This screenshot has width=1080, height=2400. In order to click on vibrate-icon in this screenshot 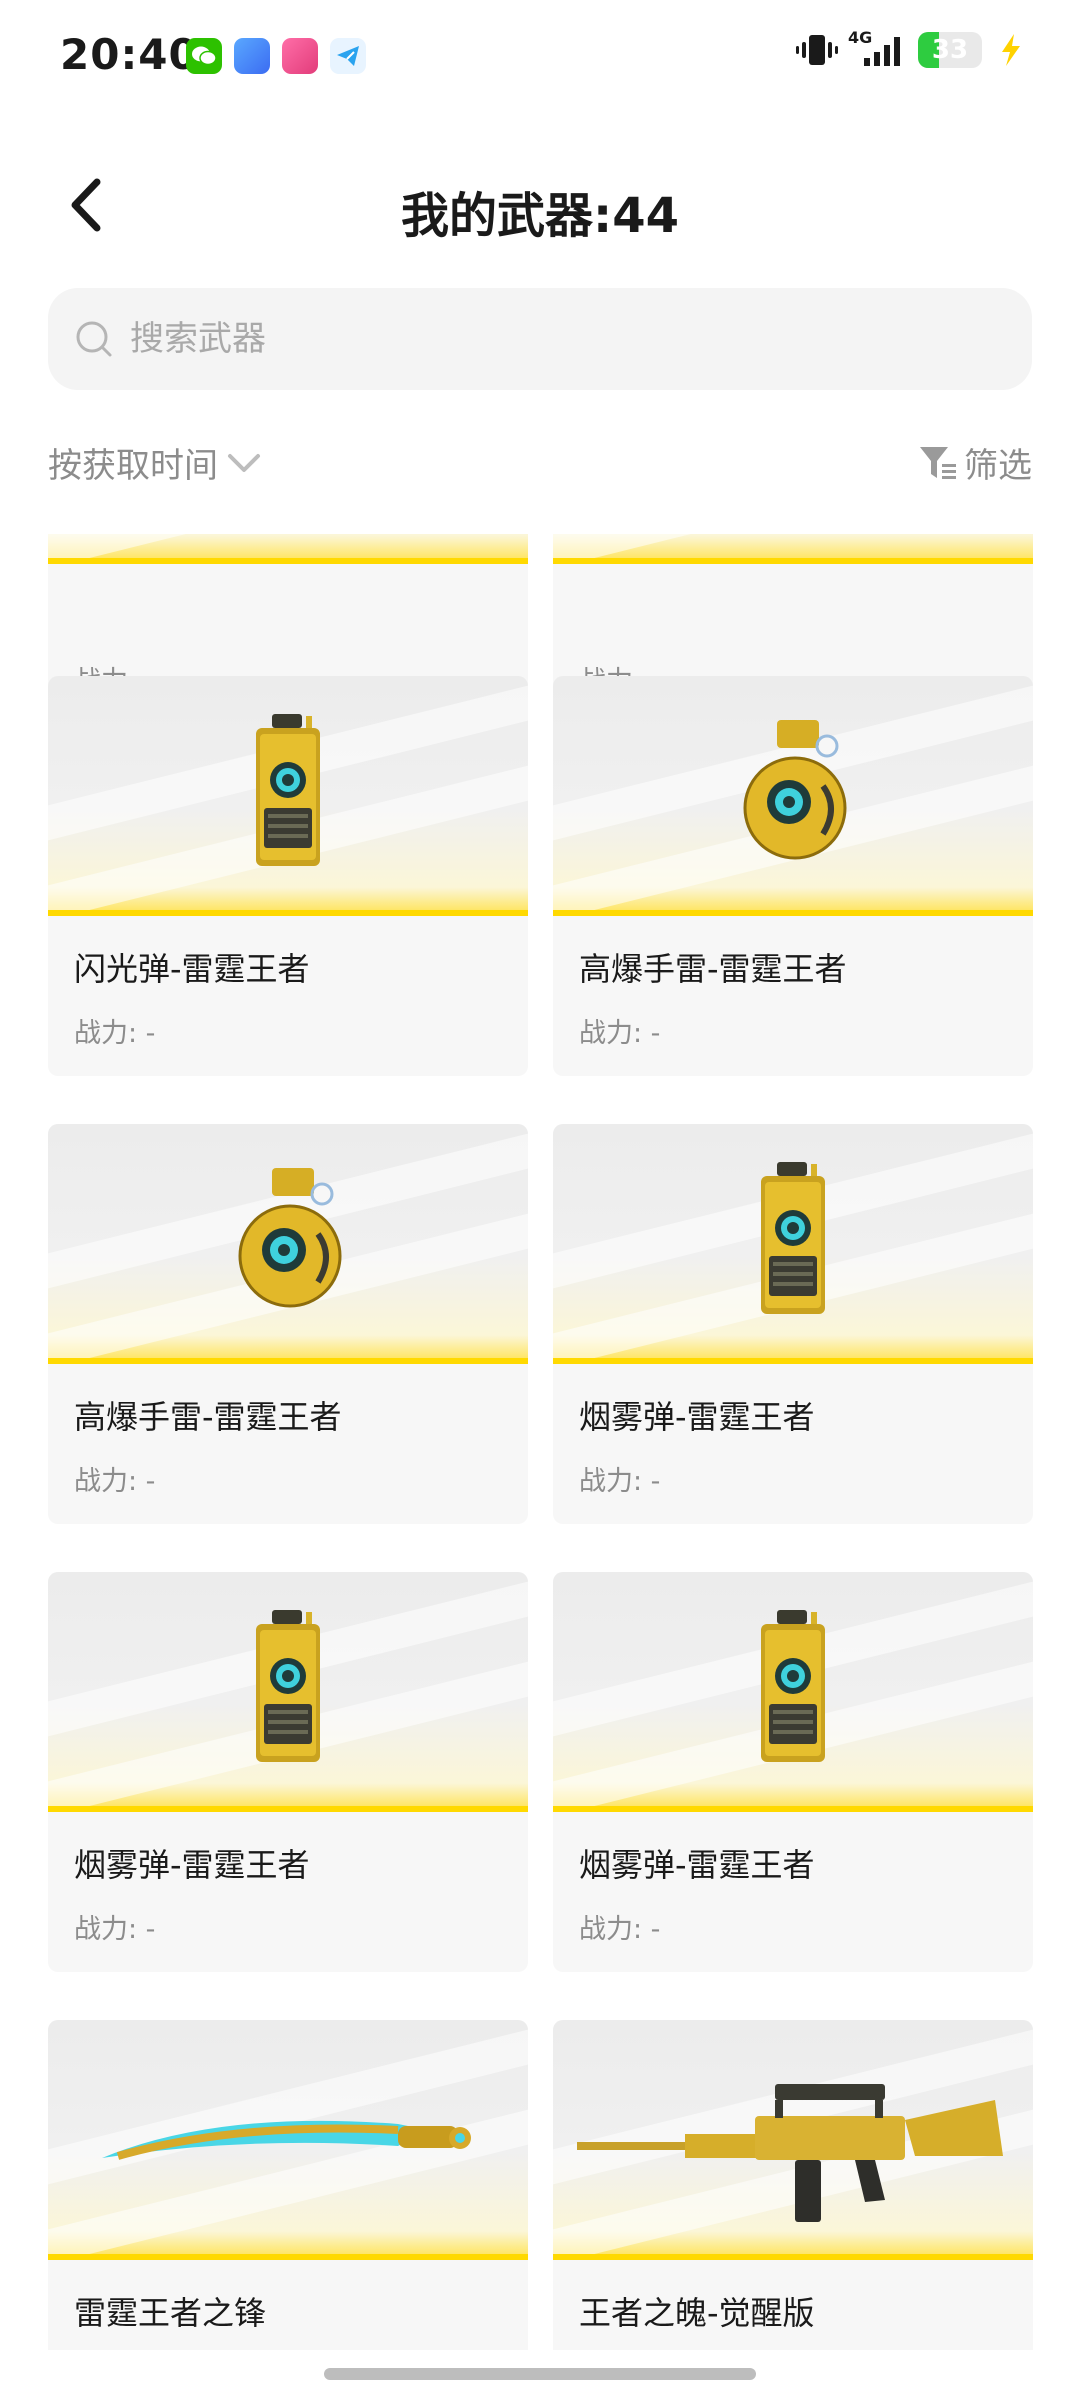, I will do `click(817, 50)`.